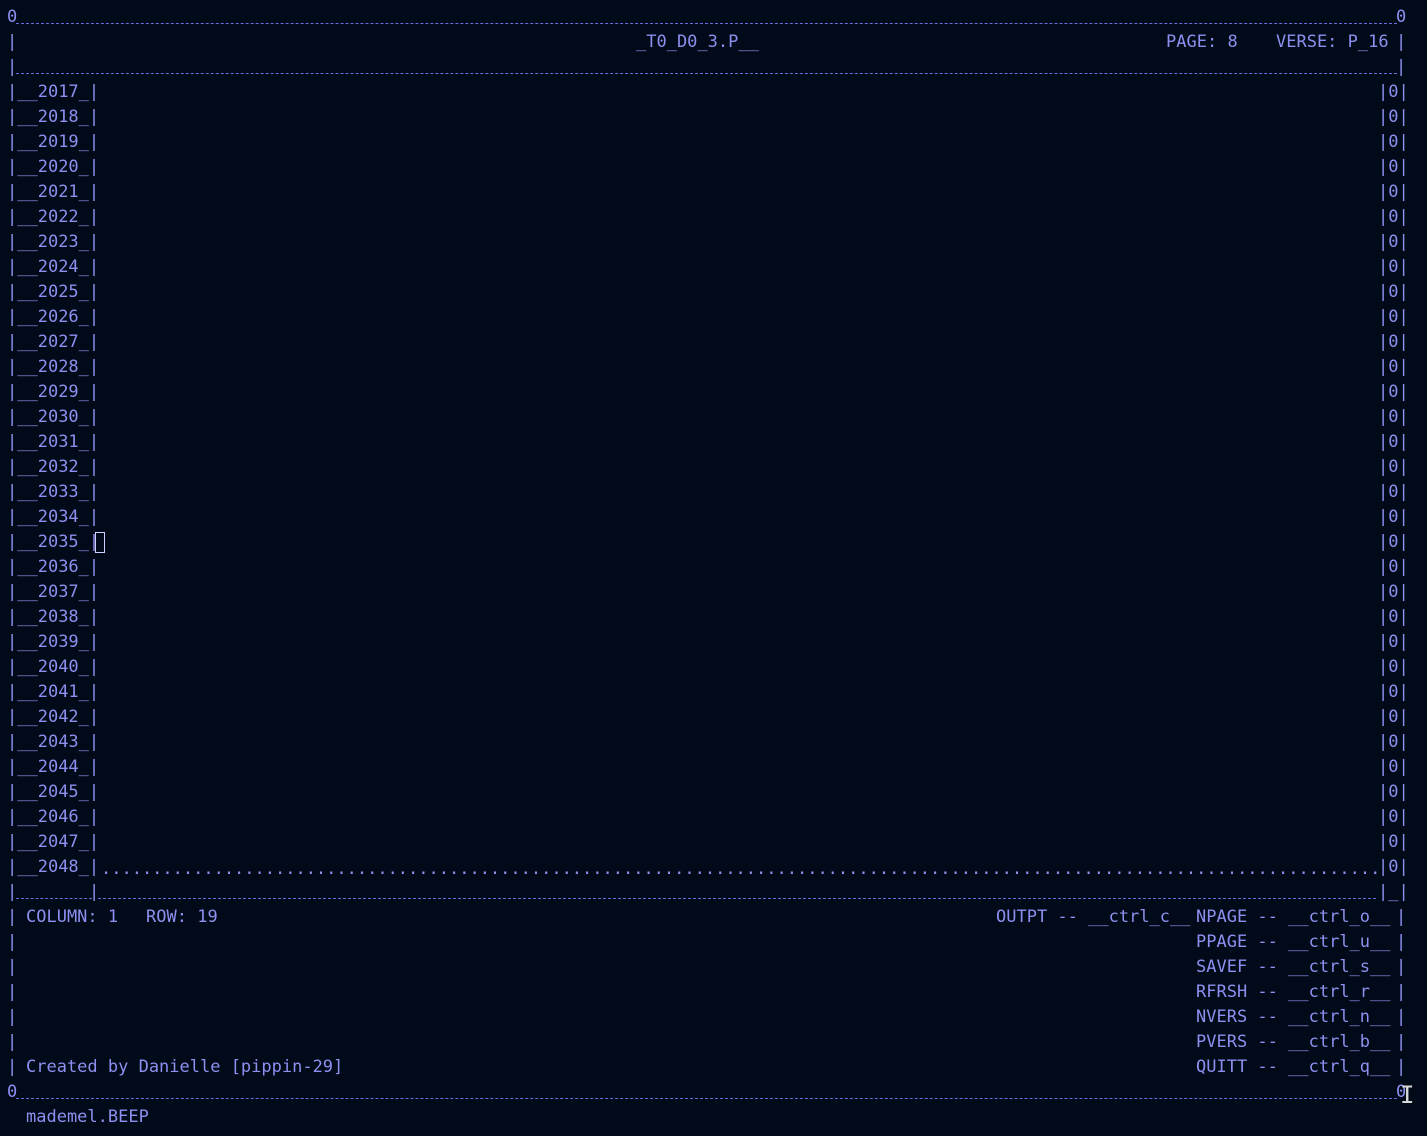 Image resolution: width=1427 pixels, height=1136 pixels. Describe the element at coordinates (53, 642) in the screenshot. I see `line-number: |__2039_|` at that location.